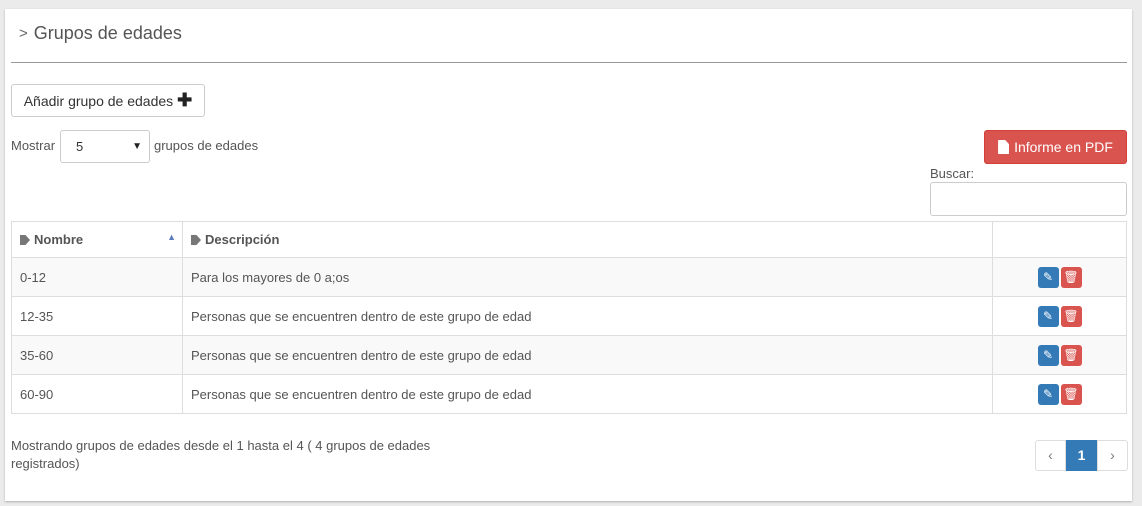  Describe the element at coordinates (171, 237) in the screenshot. I see `sort-ascending-icon: ▲` at that location.